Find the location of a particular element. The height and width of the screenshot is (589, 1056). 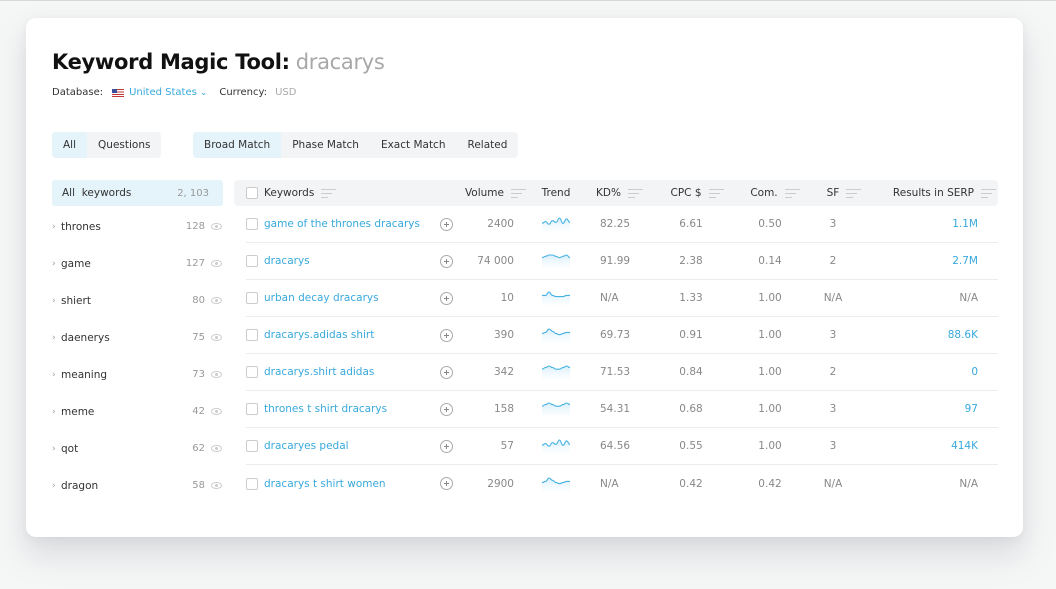

database-select: United States is located at coordinates (163, 92).